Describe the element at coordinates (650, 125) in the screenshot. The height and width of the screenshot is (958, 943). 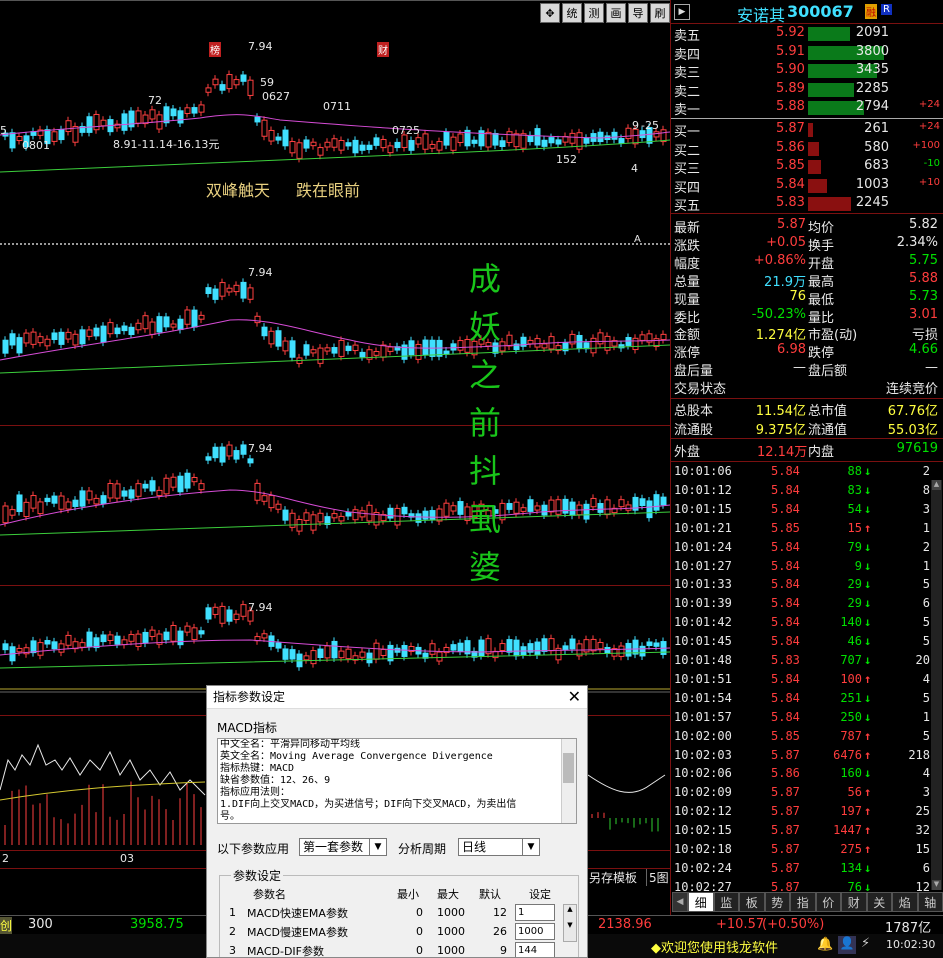
I see `label-25: -25` at that location.